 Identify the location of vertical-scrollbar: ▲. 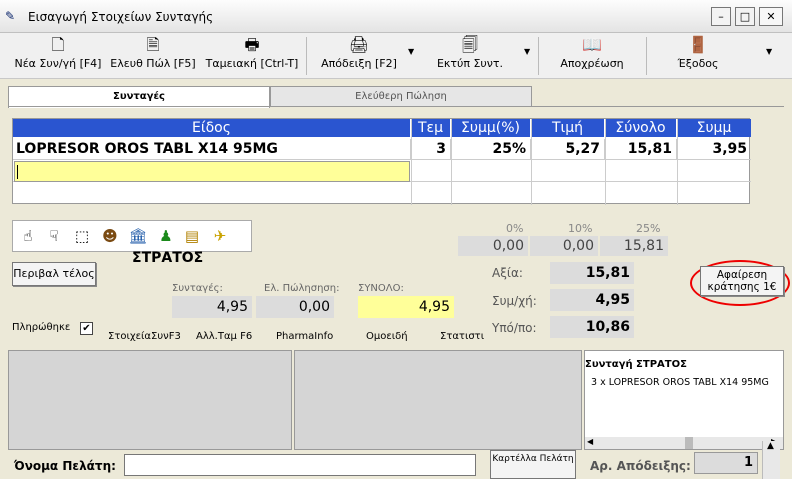
(771, 460).